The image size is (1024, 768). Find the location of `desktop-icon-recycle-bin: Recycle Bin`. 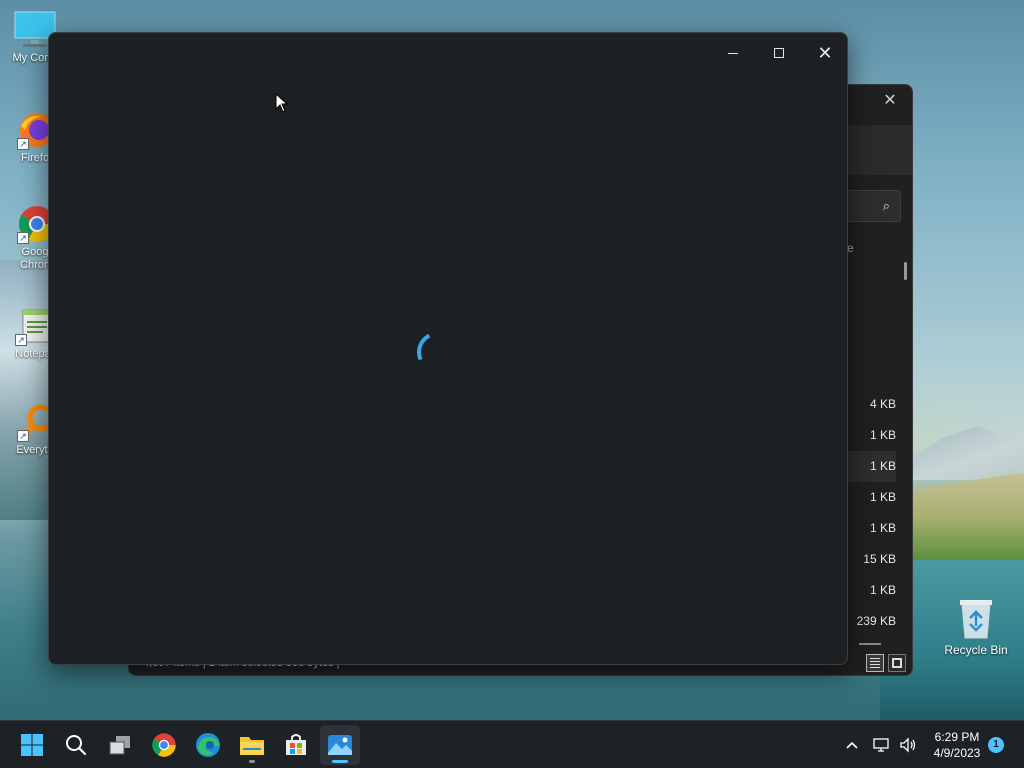

desktop-icon-recycle-bin: Recycle Bin is located at coordinates (976, 626).